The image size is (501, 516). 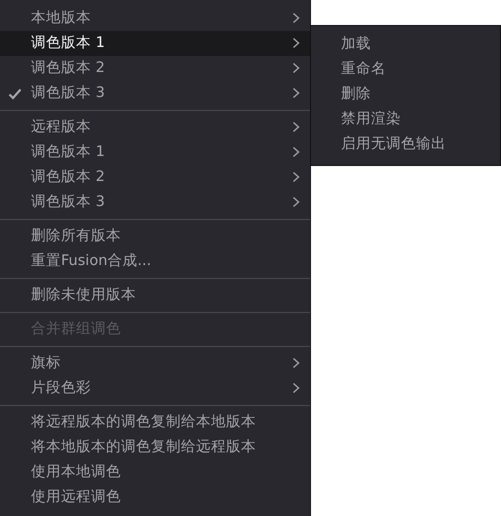 I want to click on menu-item: 旗标, so click(x=155, y=363).